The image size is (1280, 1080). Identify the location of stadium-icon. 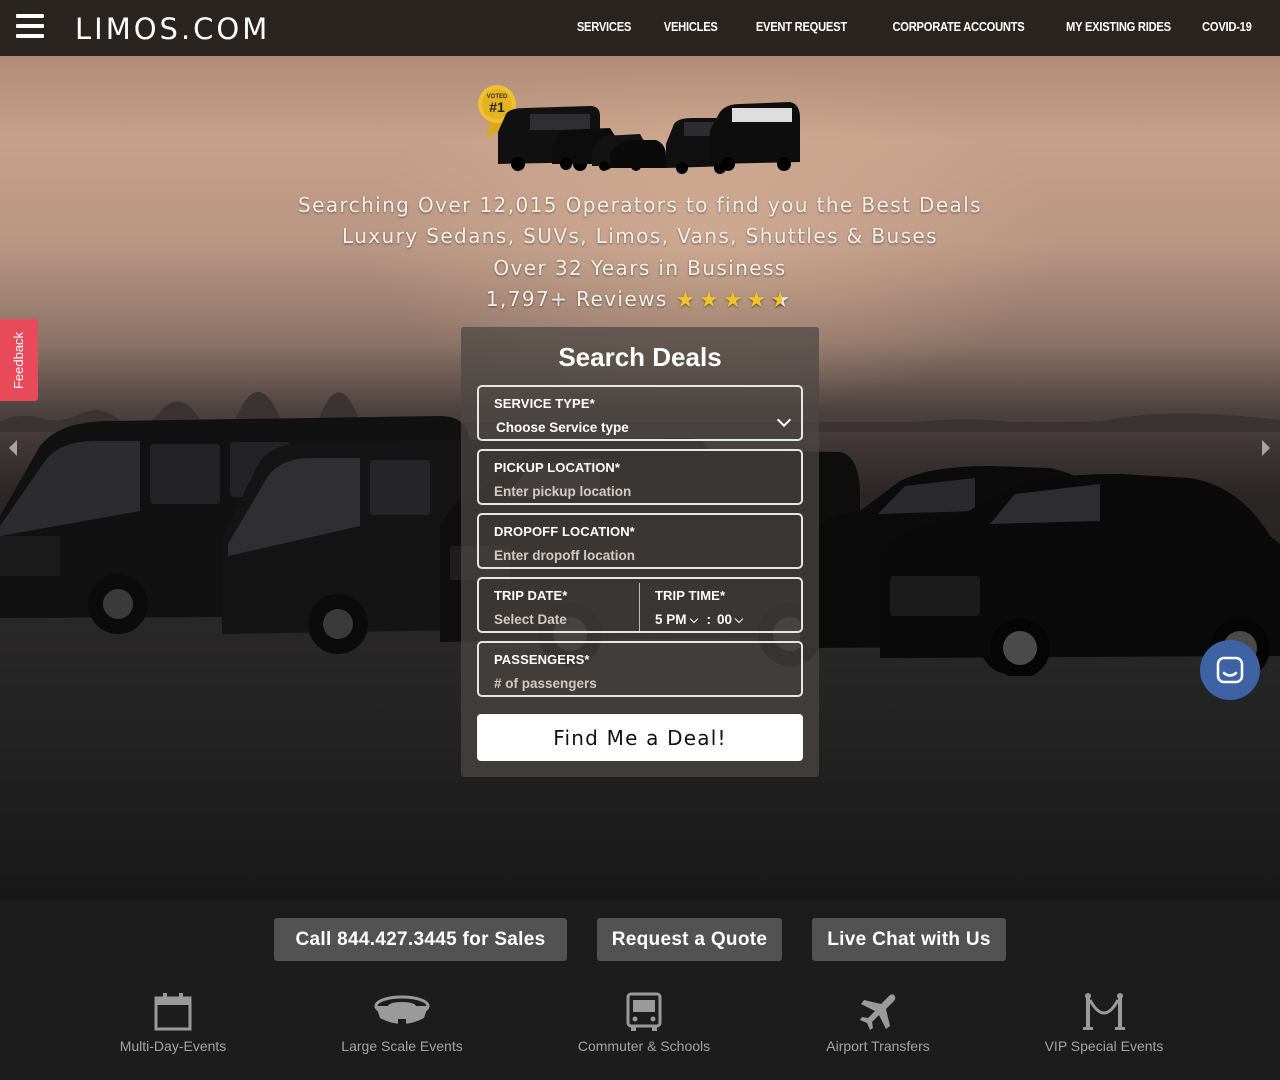
(402, 1011).